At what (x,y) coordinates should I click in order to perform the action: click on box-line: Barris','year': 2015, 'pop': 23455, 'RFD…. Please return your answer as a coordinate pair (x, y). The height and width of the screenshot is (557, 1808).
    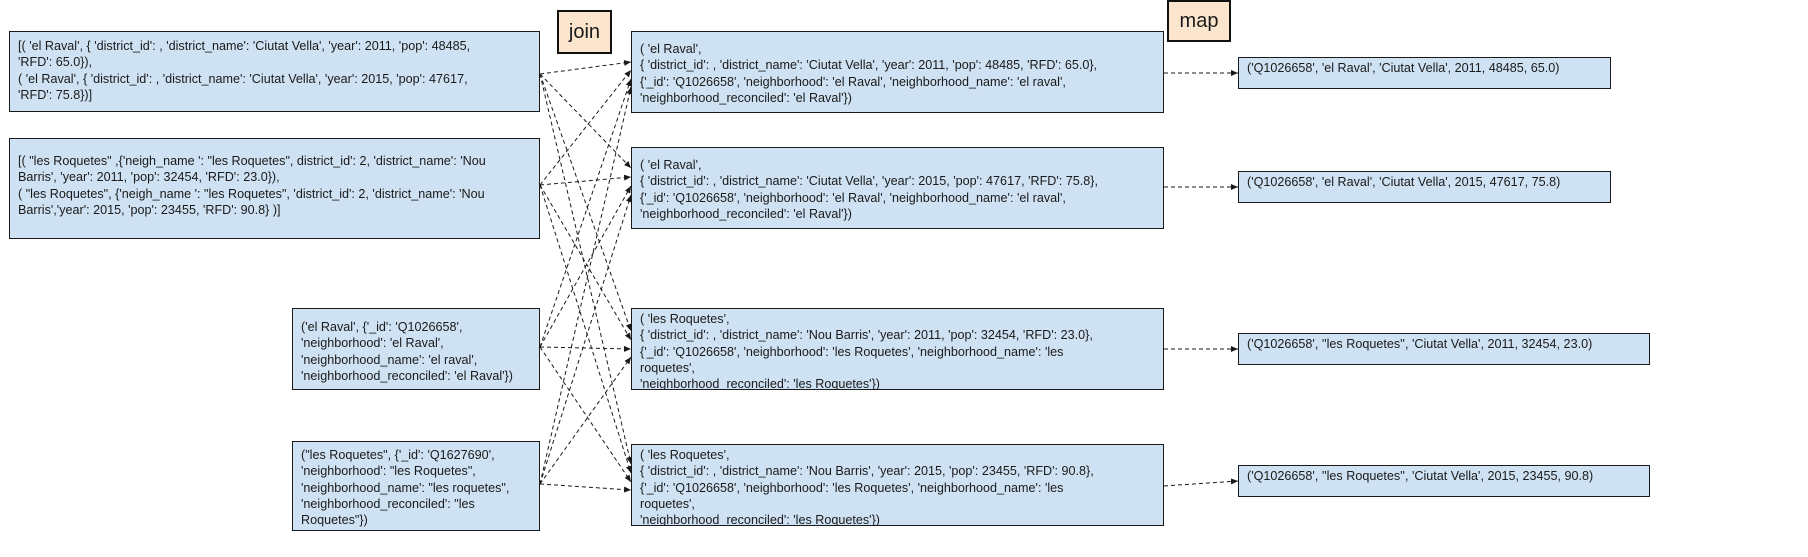
    Looking at the image, I should click on (149, 209).